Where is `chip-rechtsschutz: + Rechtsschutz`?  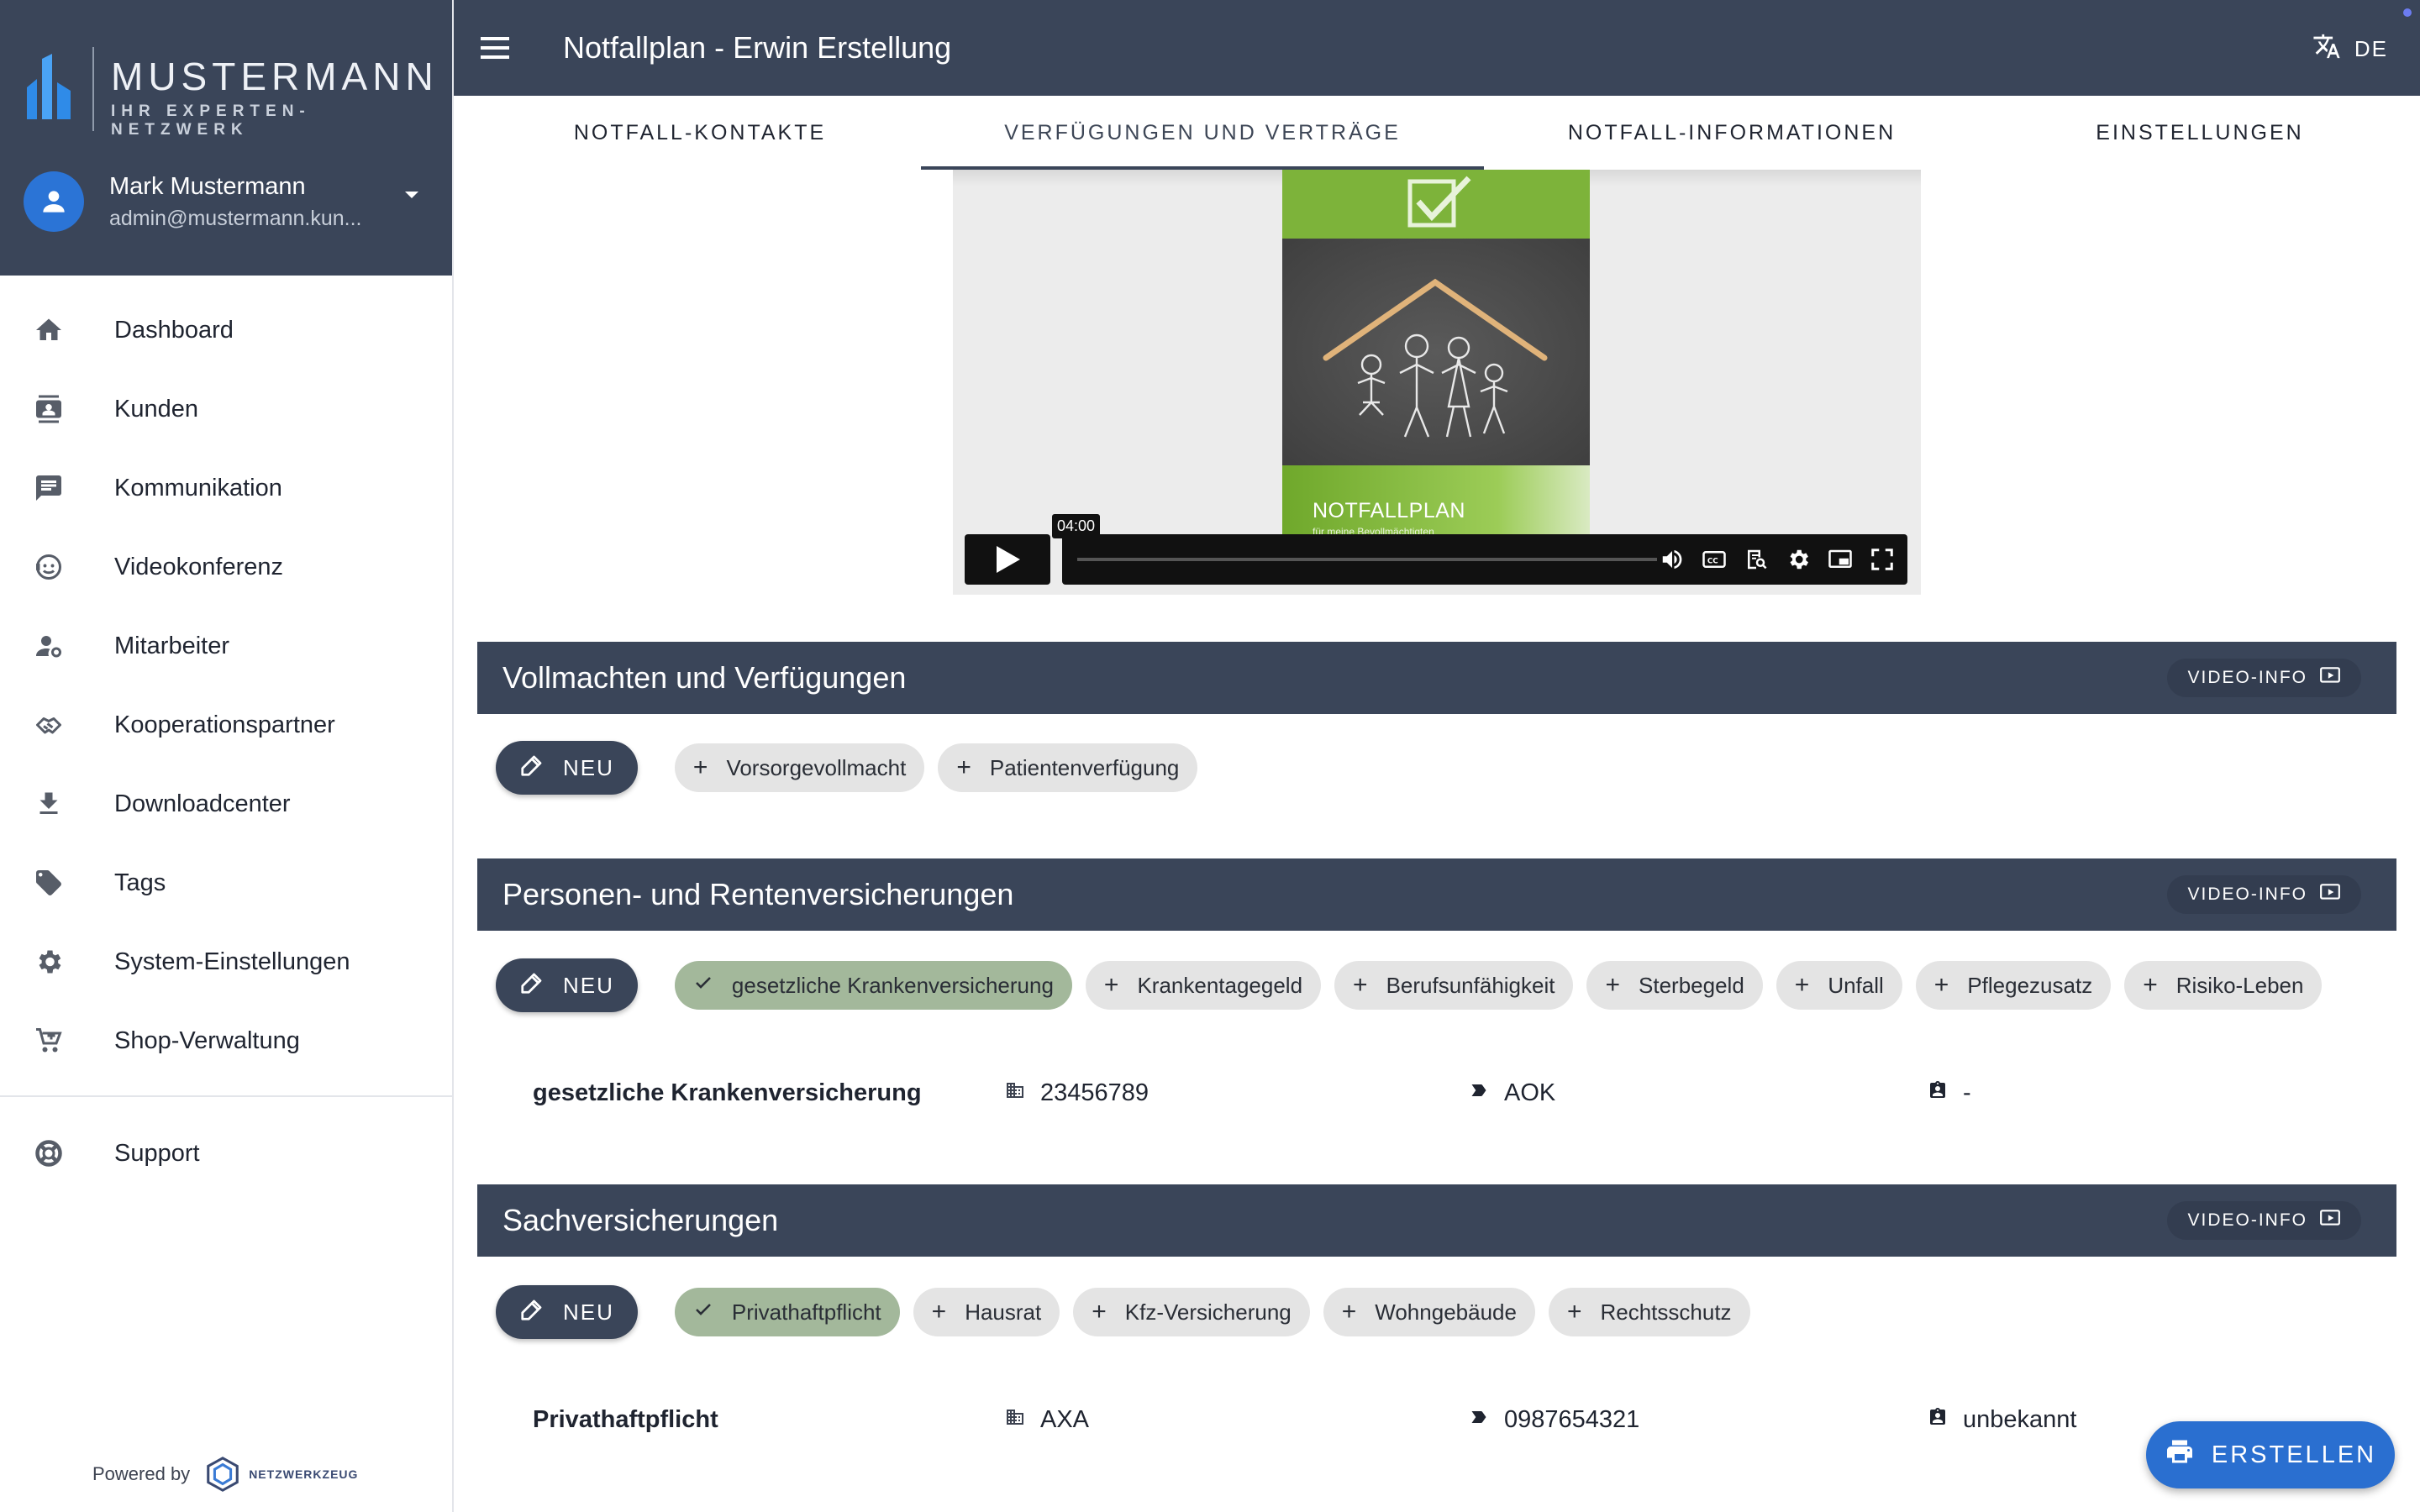 chip-rechtsschutz: + Rechtsschutz is located at coordinates (1649, 1312).